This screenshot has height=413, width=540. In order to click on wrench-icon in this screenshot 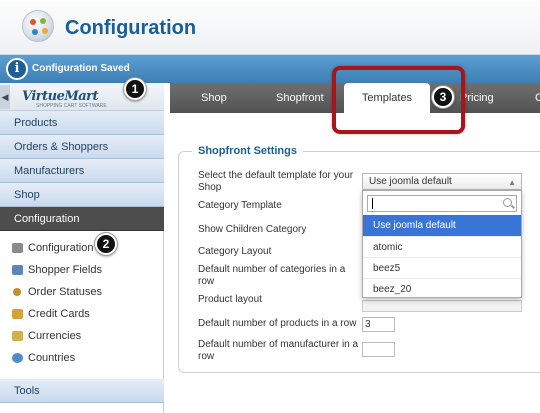, I will do `click(17, 248)`.